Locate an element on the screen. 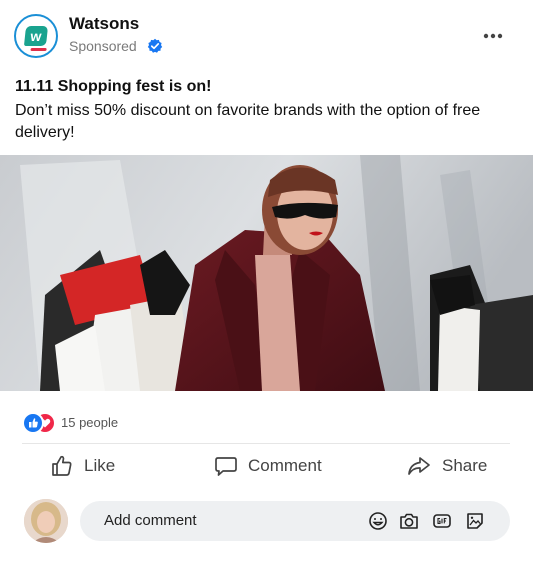  post-header: w Watsons Sponsored is located at coordinates (266, 35).